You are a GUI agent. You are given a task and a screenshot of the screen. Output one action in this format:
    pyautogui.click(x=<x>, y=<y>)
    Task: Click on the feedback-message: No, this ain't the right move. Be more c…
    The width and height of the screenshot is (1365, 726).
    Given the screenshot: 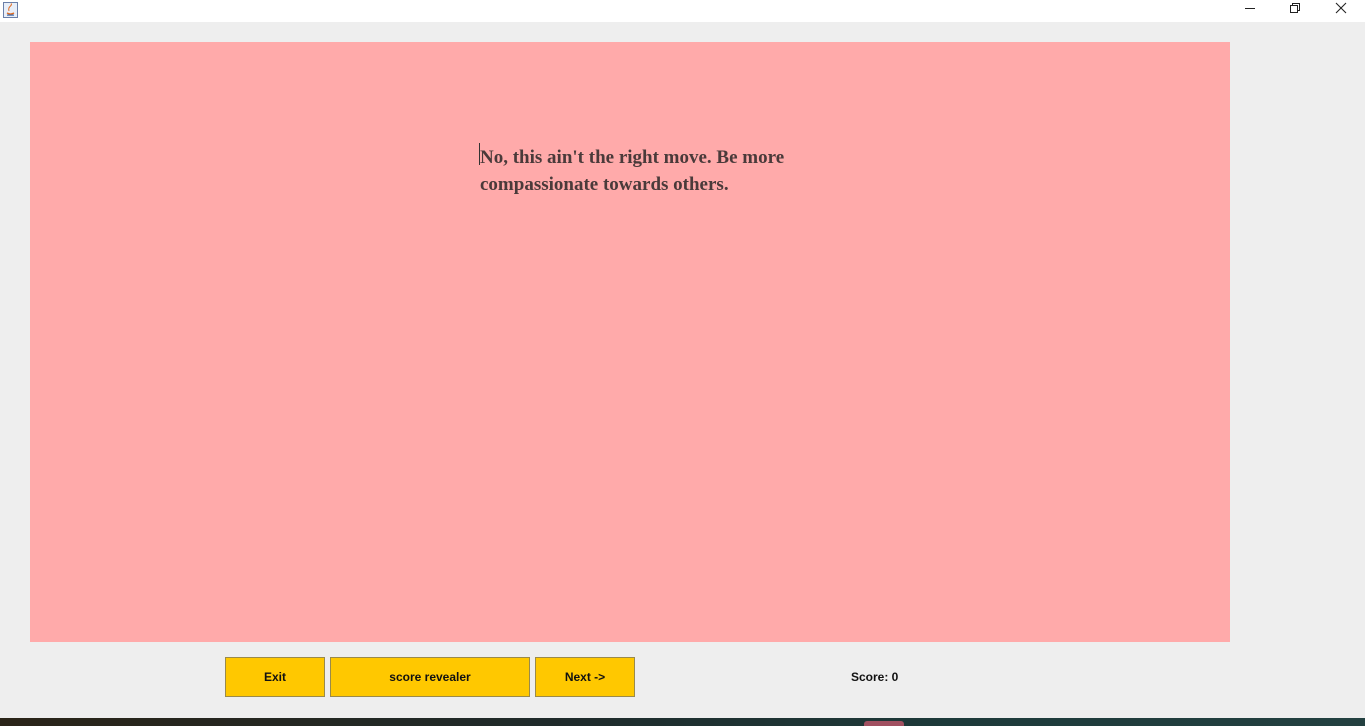 What is the action you would take?
    pyautogui.click(x=660, y=171)
    